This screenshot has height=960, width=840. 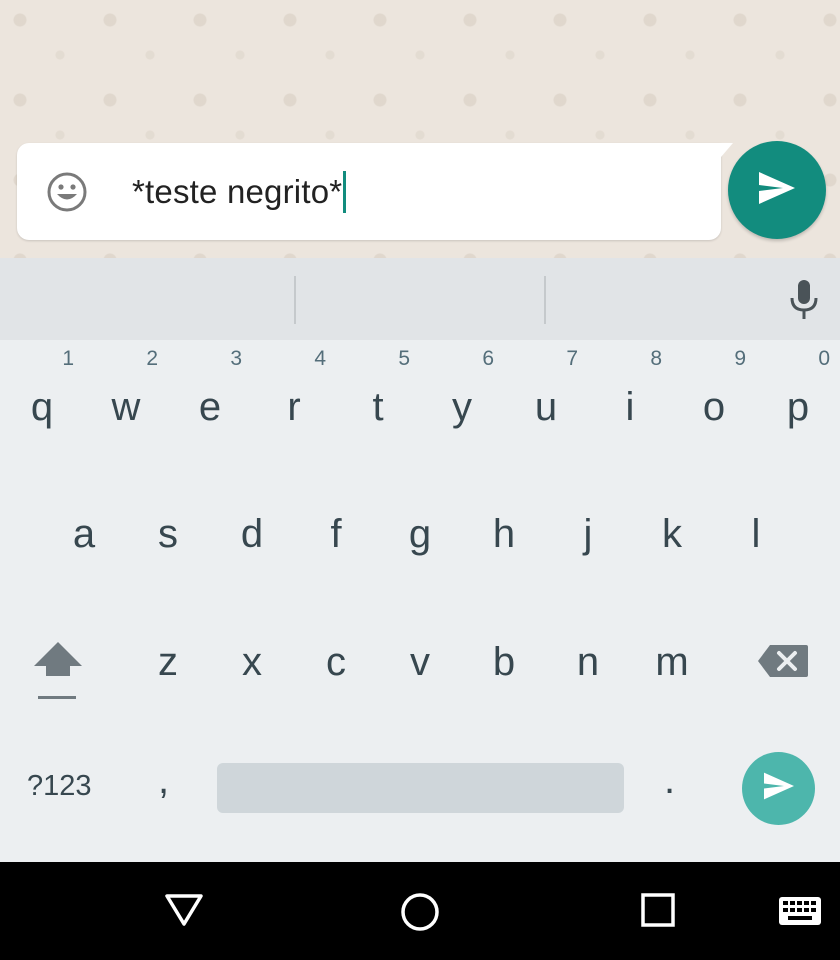 I want to click on key-label: j, so click(x=588, y=533).